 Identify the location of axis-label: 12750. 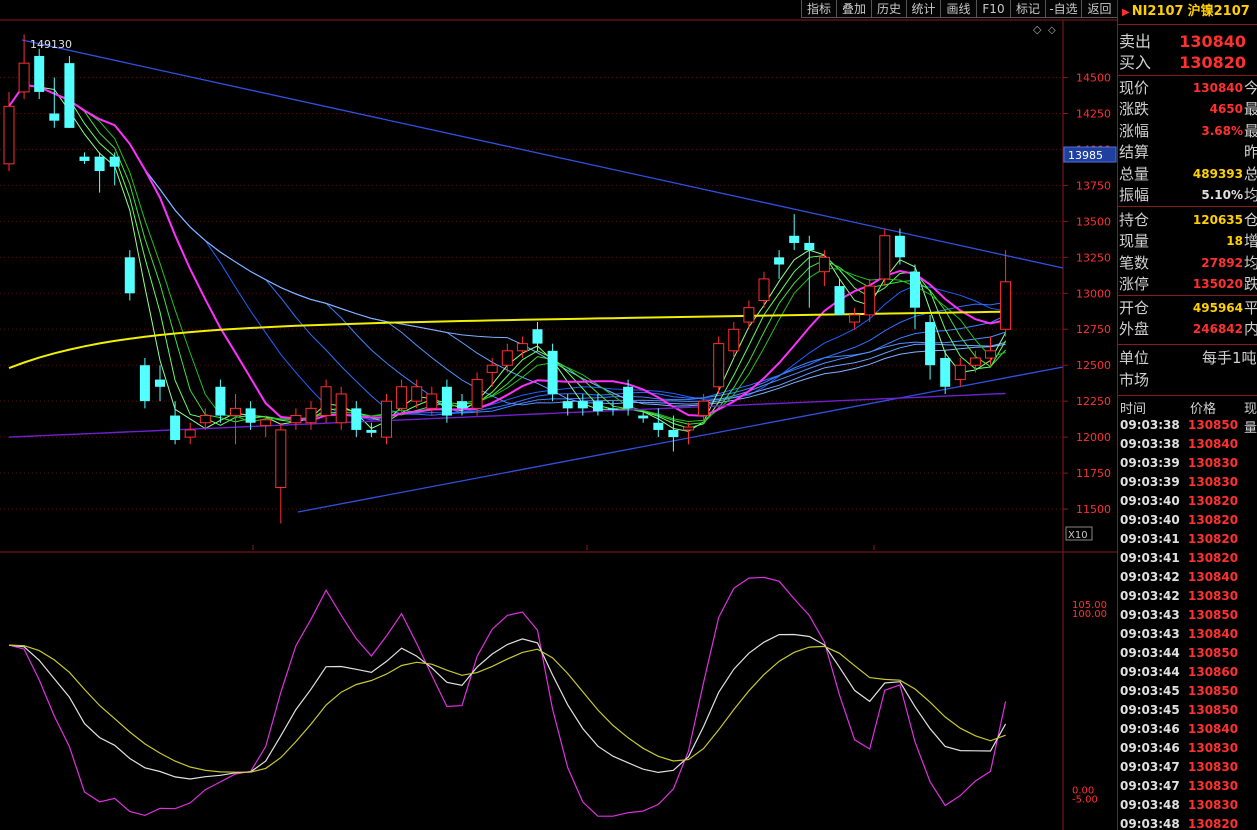
(1093, 329).